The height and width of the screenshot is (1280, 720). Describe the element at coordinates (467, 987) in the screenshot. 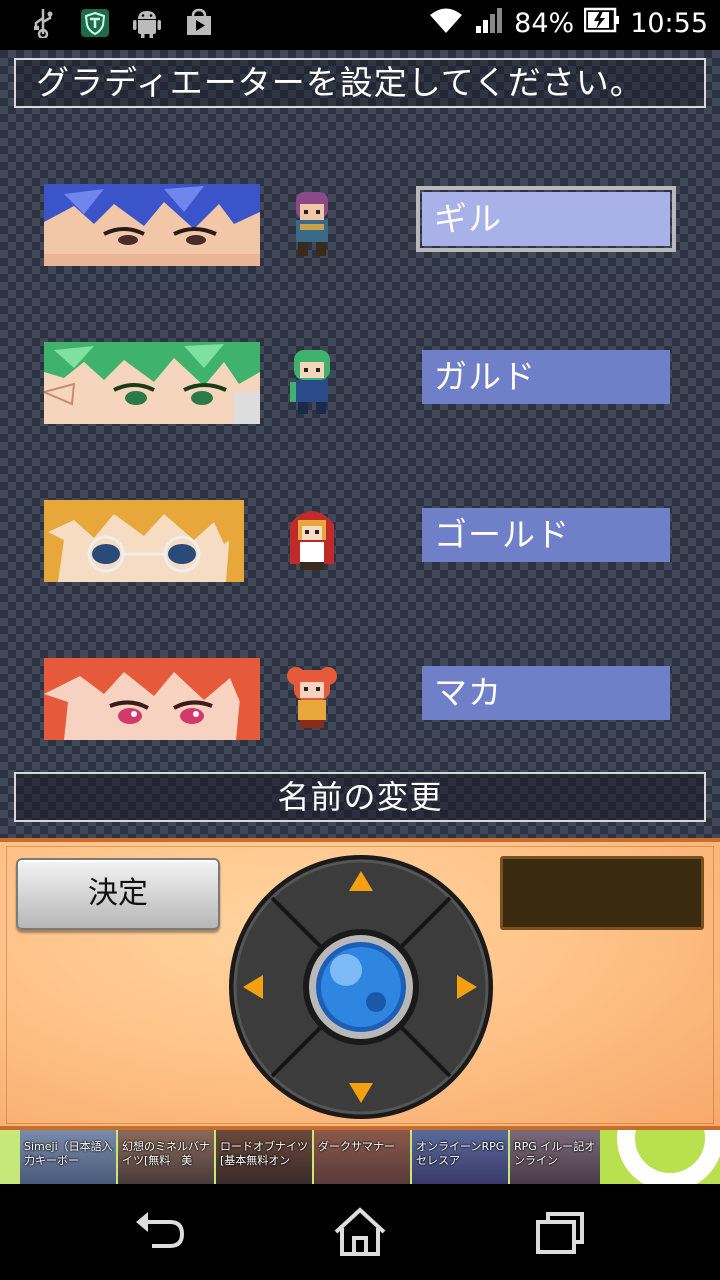

I see `arrow-right-icon` at that location.